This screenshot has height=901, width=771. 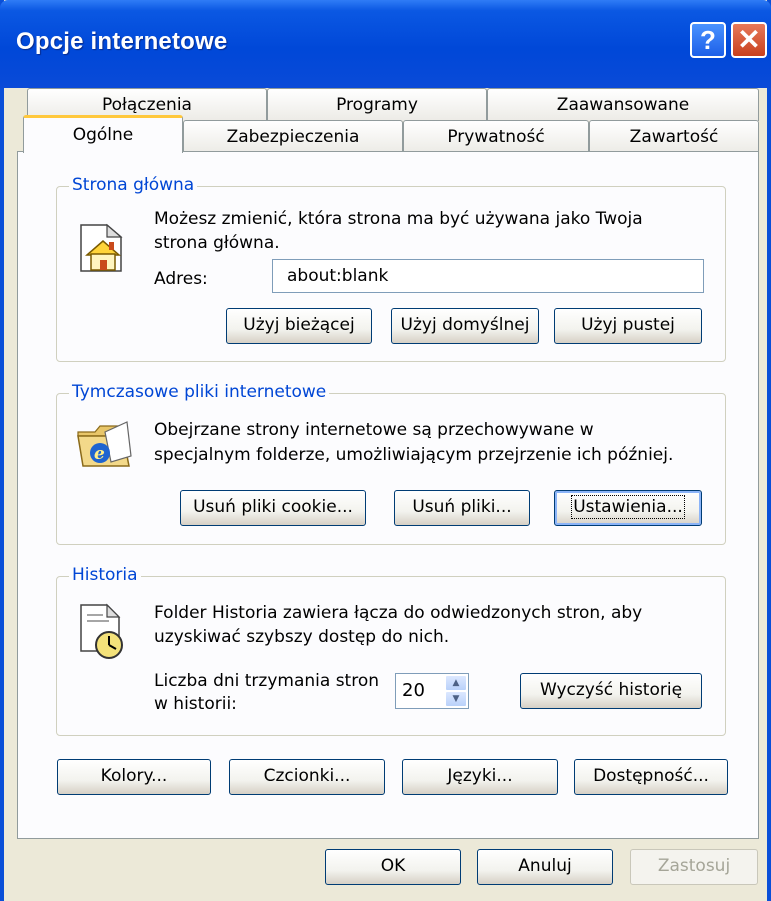 I want to click on tab-programs: Programy, so click(x=377, y=104).